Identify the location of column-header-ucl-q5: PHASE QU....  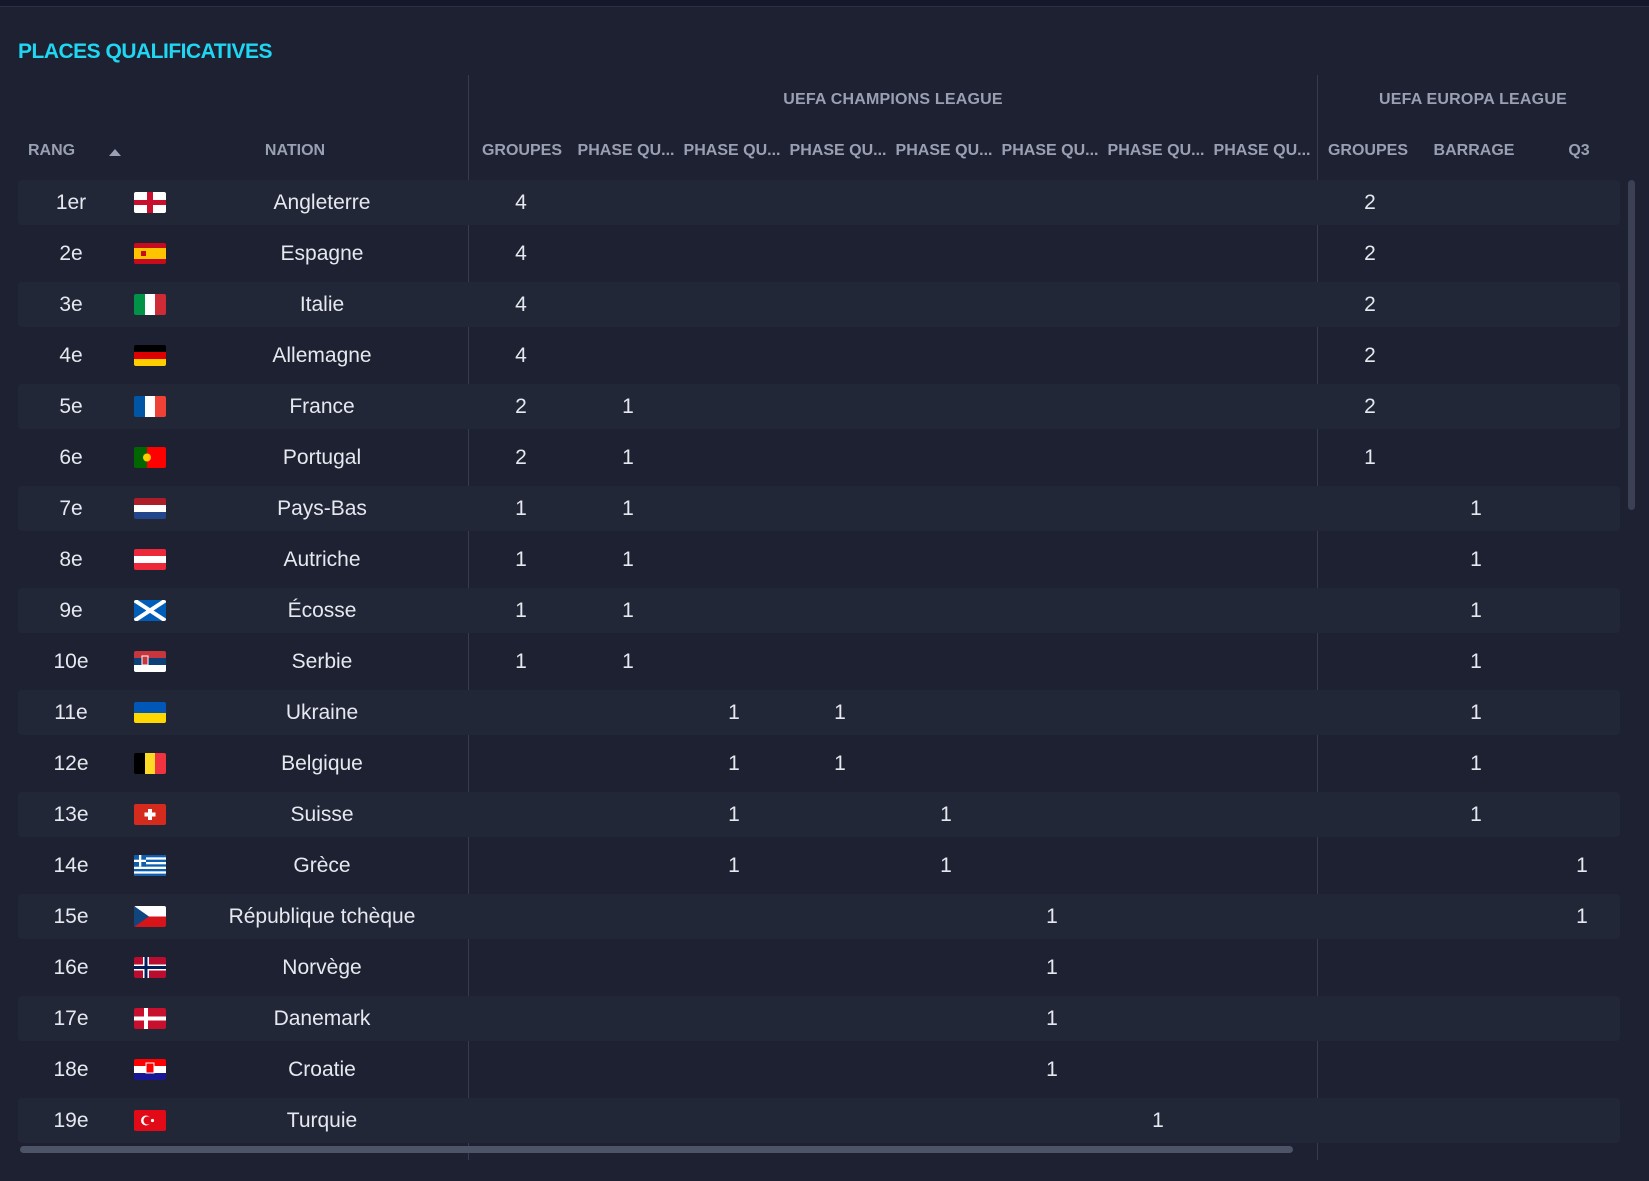
(1050, 151).